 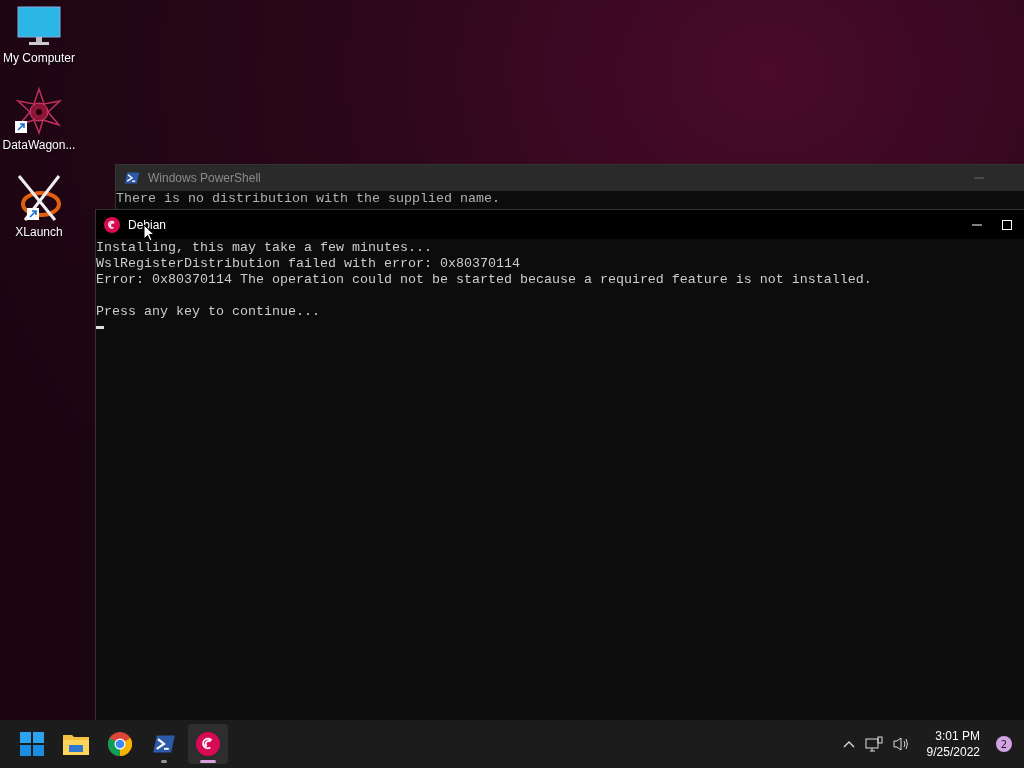 I want to click on desktop-icon-label: XLaunch, so click(x=39, y=232).